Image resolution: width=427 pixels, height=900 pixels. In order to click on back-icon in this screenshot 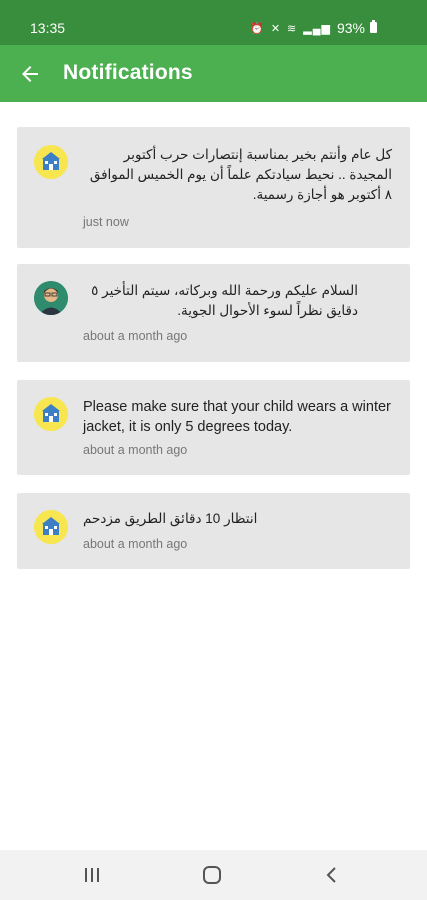, I will do `click(332, 875)`.